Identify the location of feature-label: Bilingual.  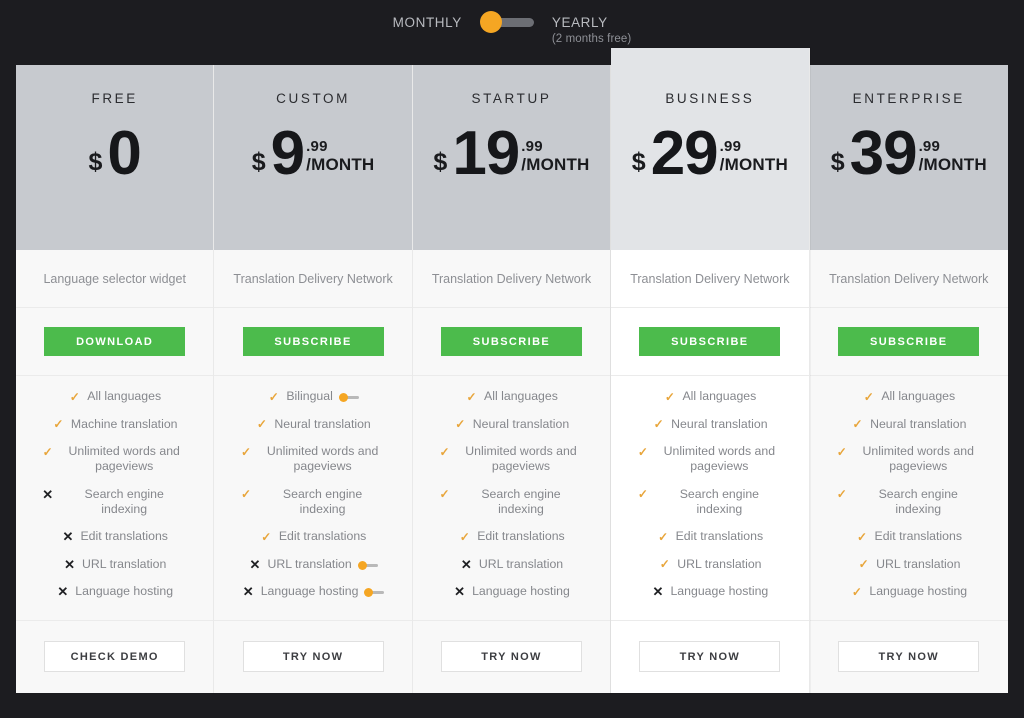
(309, 396).